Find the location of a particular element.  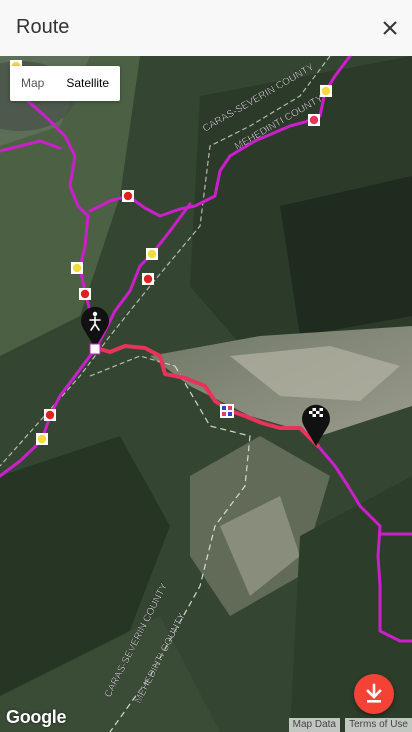

poi-marker-blue is located at coordinates (227, 411).